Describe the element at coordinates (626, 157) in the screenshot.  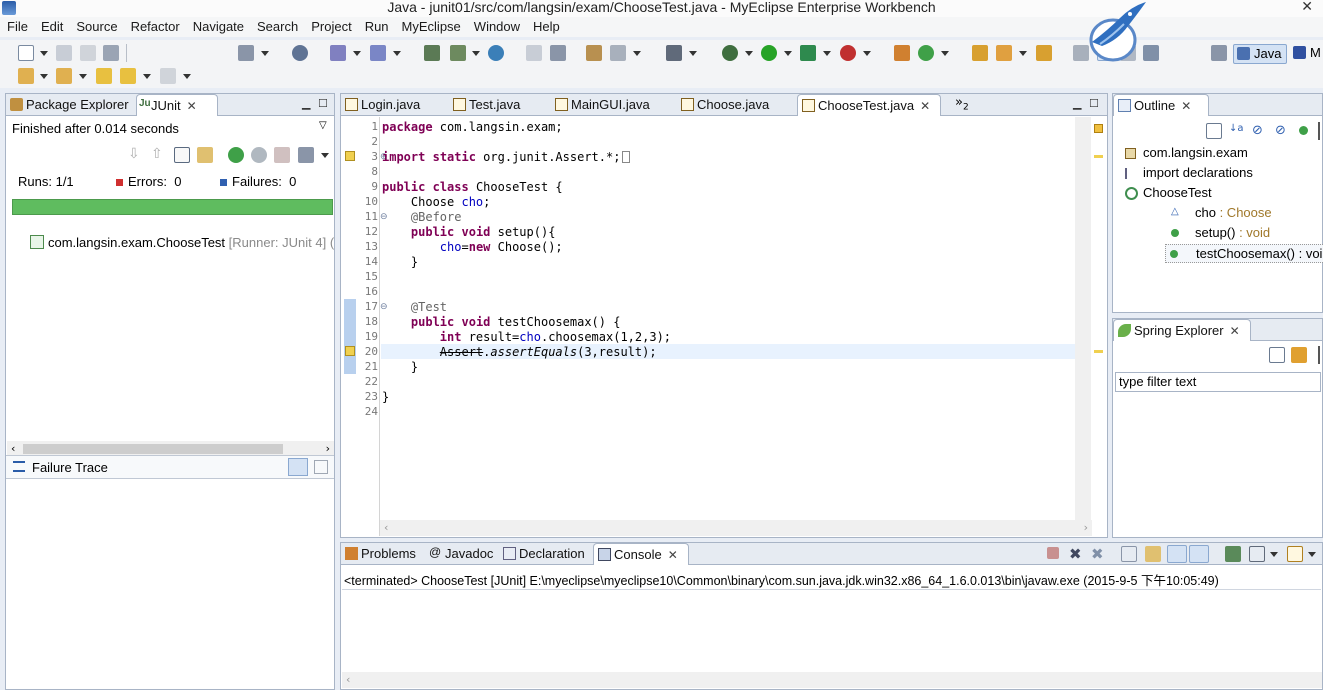
I see `folded-block-icon` at that location.